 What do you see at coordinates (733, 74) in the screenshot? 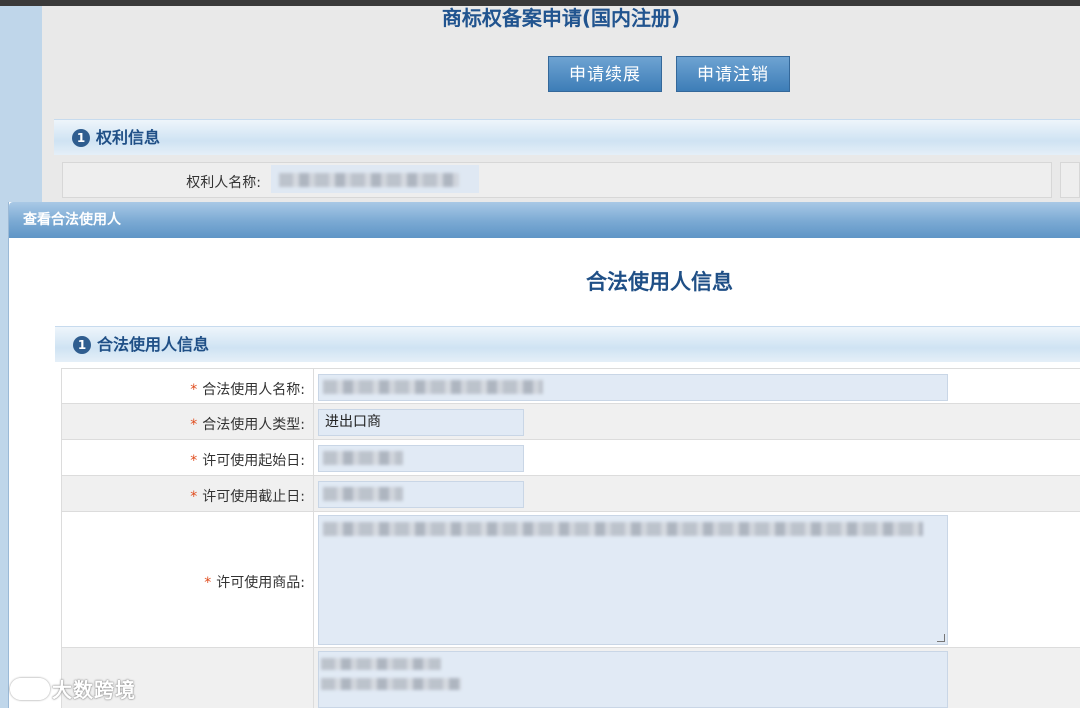
I see `cancel-button: 申请注销` at bounding box center [733, 74].